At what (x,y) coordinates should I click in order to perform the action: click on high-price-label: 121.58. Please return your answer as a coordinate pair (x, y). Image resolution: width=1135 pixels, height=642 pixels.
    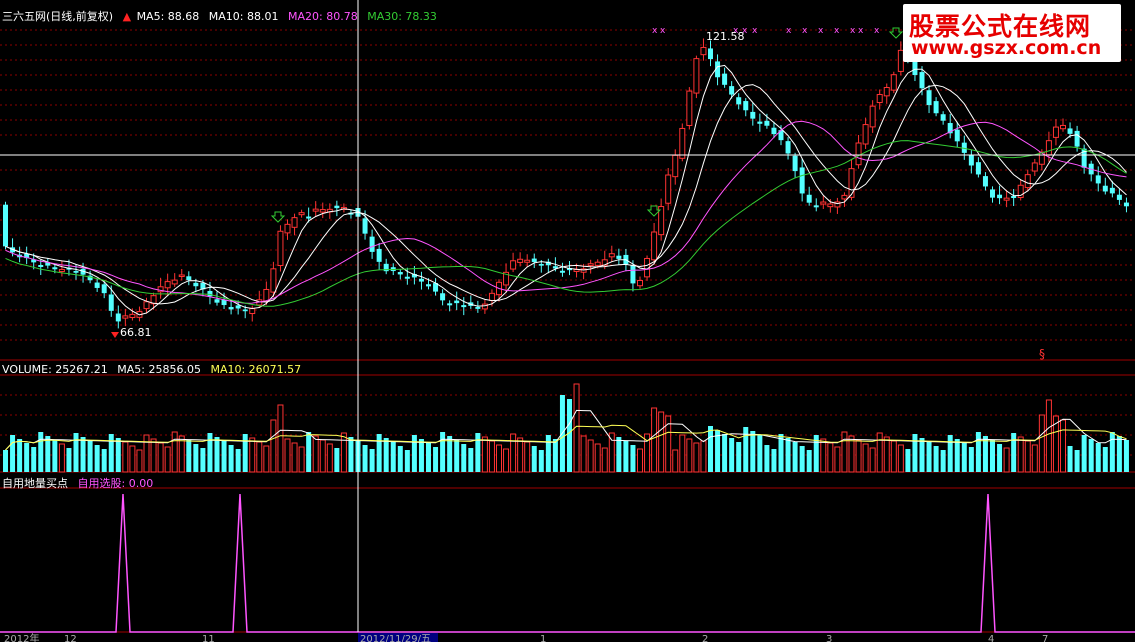
    Looking at the image, I should click on (725, 36).